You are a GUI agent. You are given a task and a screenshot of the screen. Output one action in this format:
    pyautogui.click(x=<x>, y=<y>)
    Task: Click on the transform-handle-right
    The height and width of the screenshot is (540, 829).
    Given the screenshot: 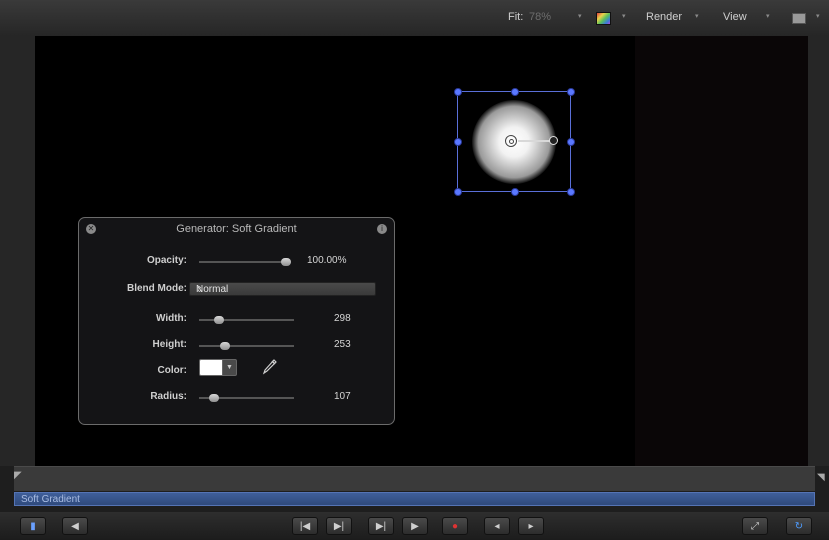 What is the action you would take?
    pyautogui.click(x=571, y=142)
    